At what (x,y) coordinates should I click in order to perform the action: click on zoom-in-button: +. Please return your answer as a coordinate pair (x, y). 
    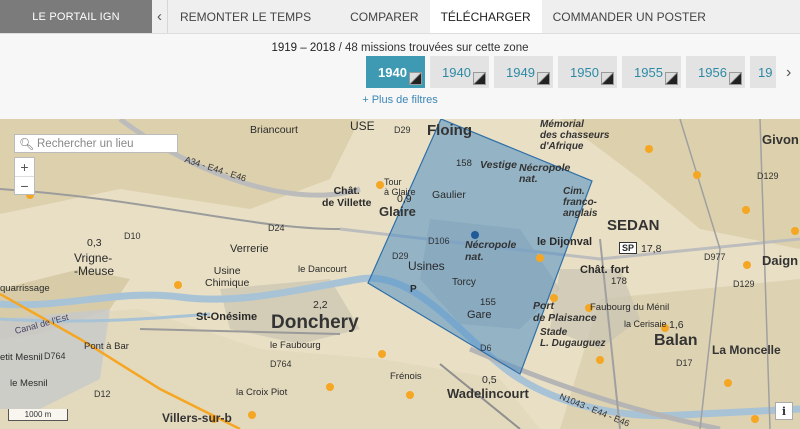
    Looking at the image, I should click on (24, 167).